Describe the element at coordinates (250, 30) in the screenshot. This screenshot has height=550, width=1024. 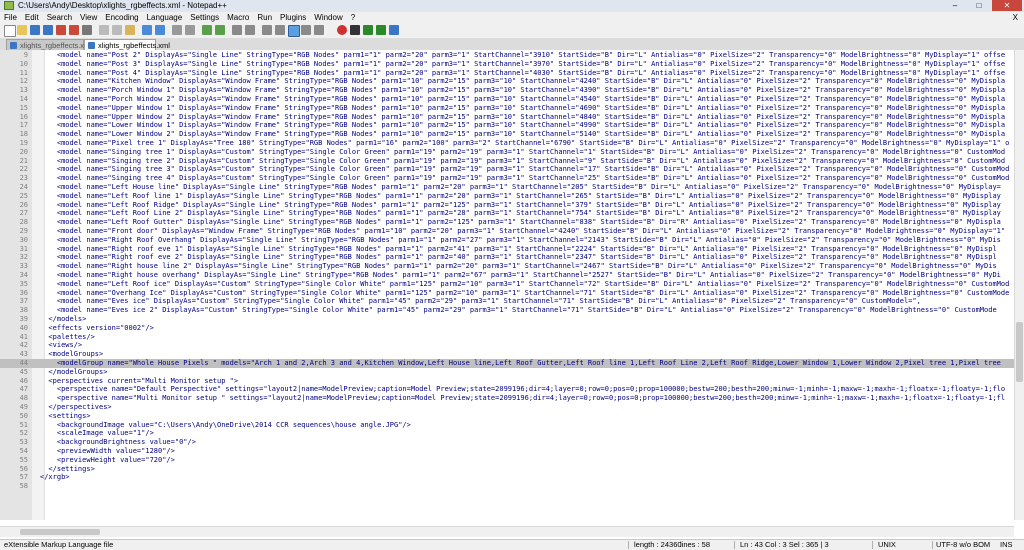
I see `sync-horizontal-icon` at that location.